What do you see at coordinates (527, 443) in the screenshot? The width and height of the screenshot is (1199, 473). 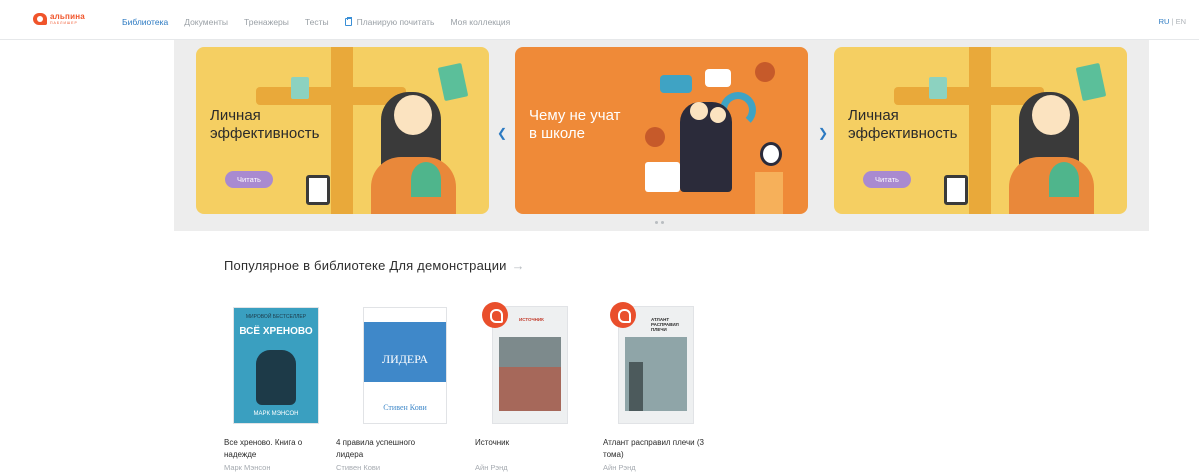 I see `book-title: Источник` at bounding box center [527, 443].